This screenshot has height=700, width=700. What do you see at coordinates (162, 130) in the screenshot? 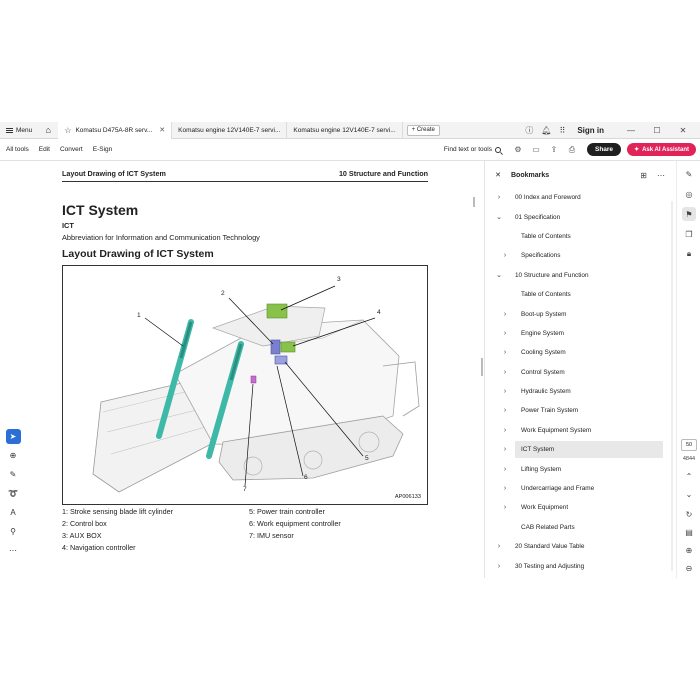
I see `close-tab-icon: ✕` at bounding box center [162, 130].